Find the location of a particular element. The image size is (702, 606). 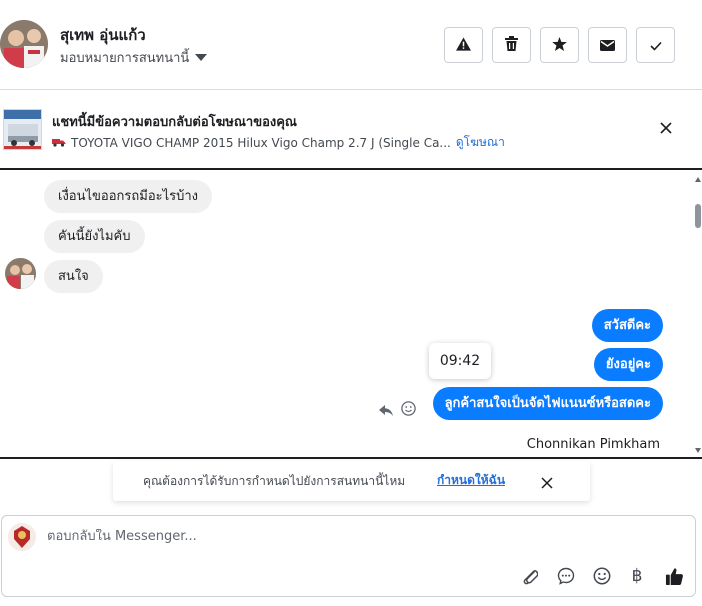

assign-to-me-link: กำหนดให้ฉัน is located at coordinates (471, 480).